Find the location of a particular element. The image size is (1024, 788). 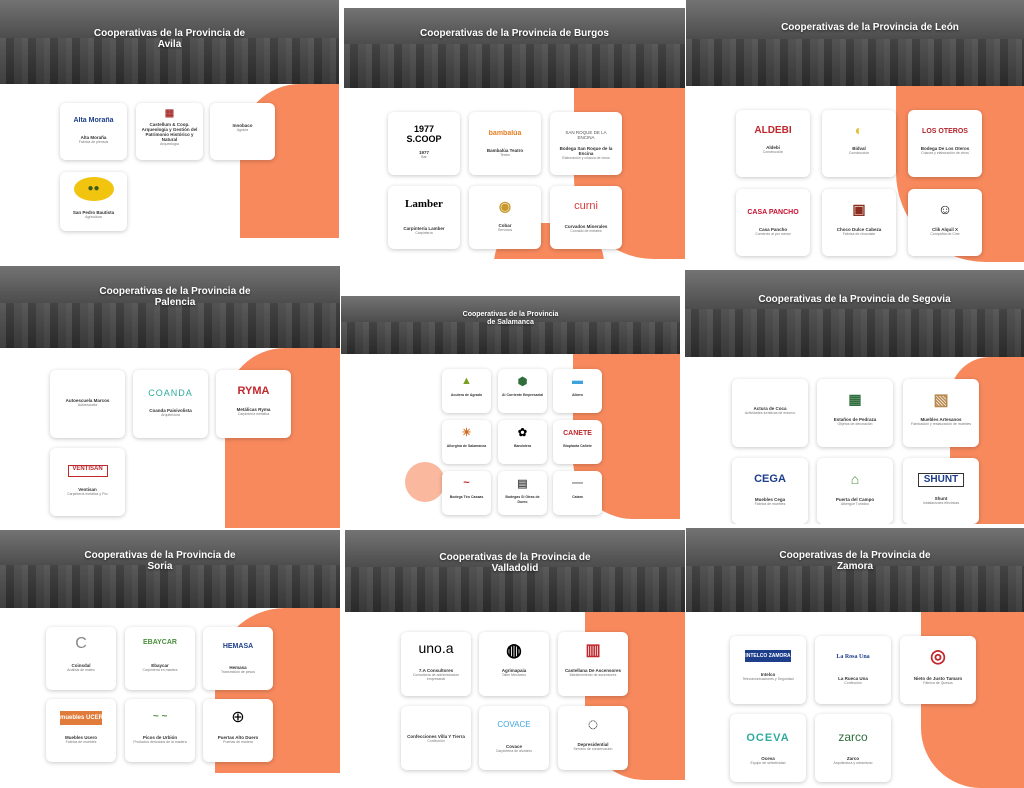

company-logo is located at coordinates (242, 118).